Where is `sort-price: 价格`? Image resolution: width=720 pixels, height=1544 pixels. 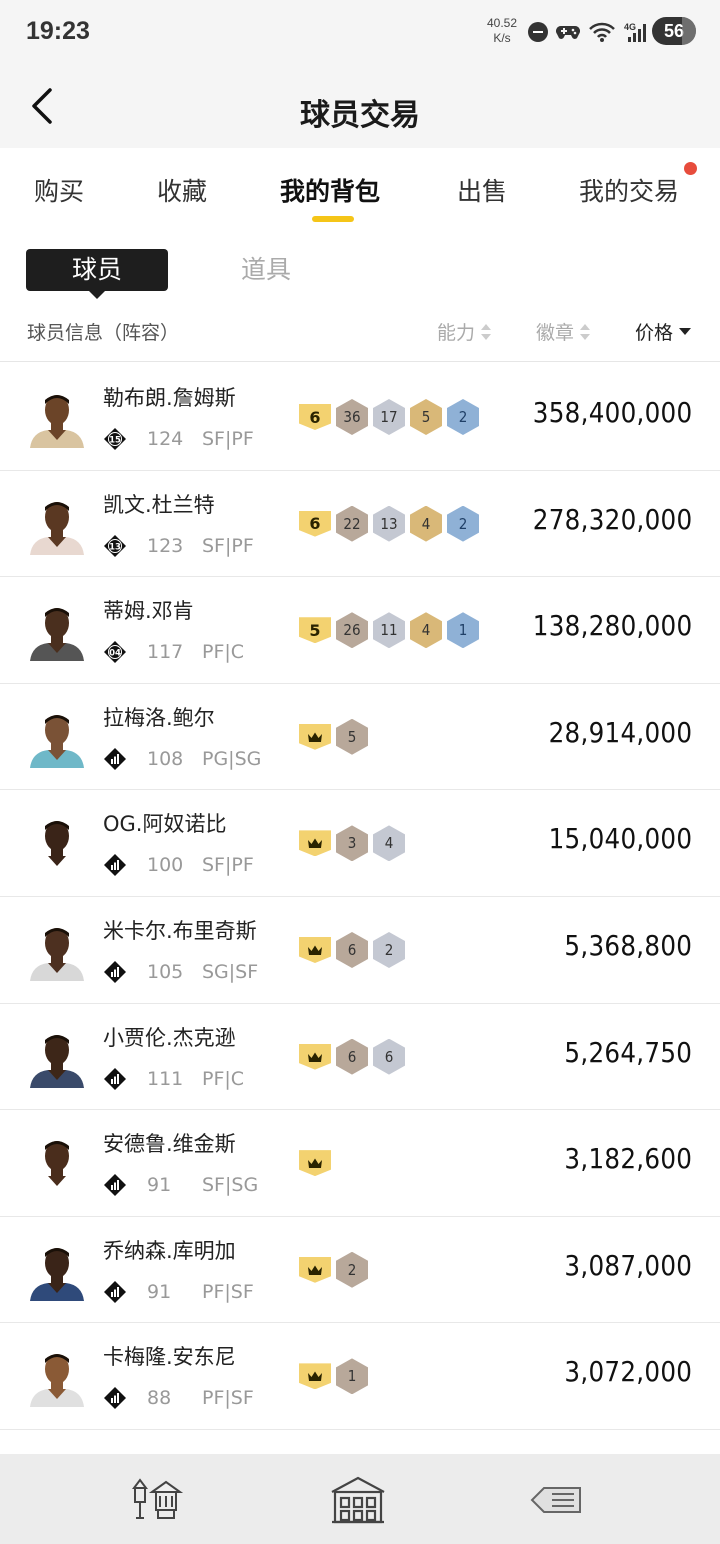 sort-price: 价格 is located at coordinates (663, 331).